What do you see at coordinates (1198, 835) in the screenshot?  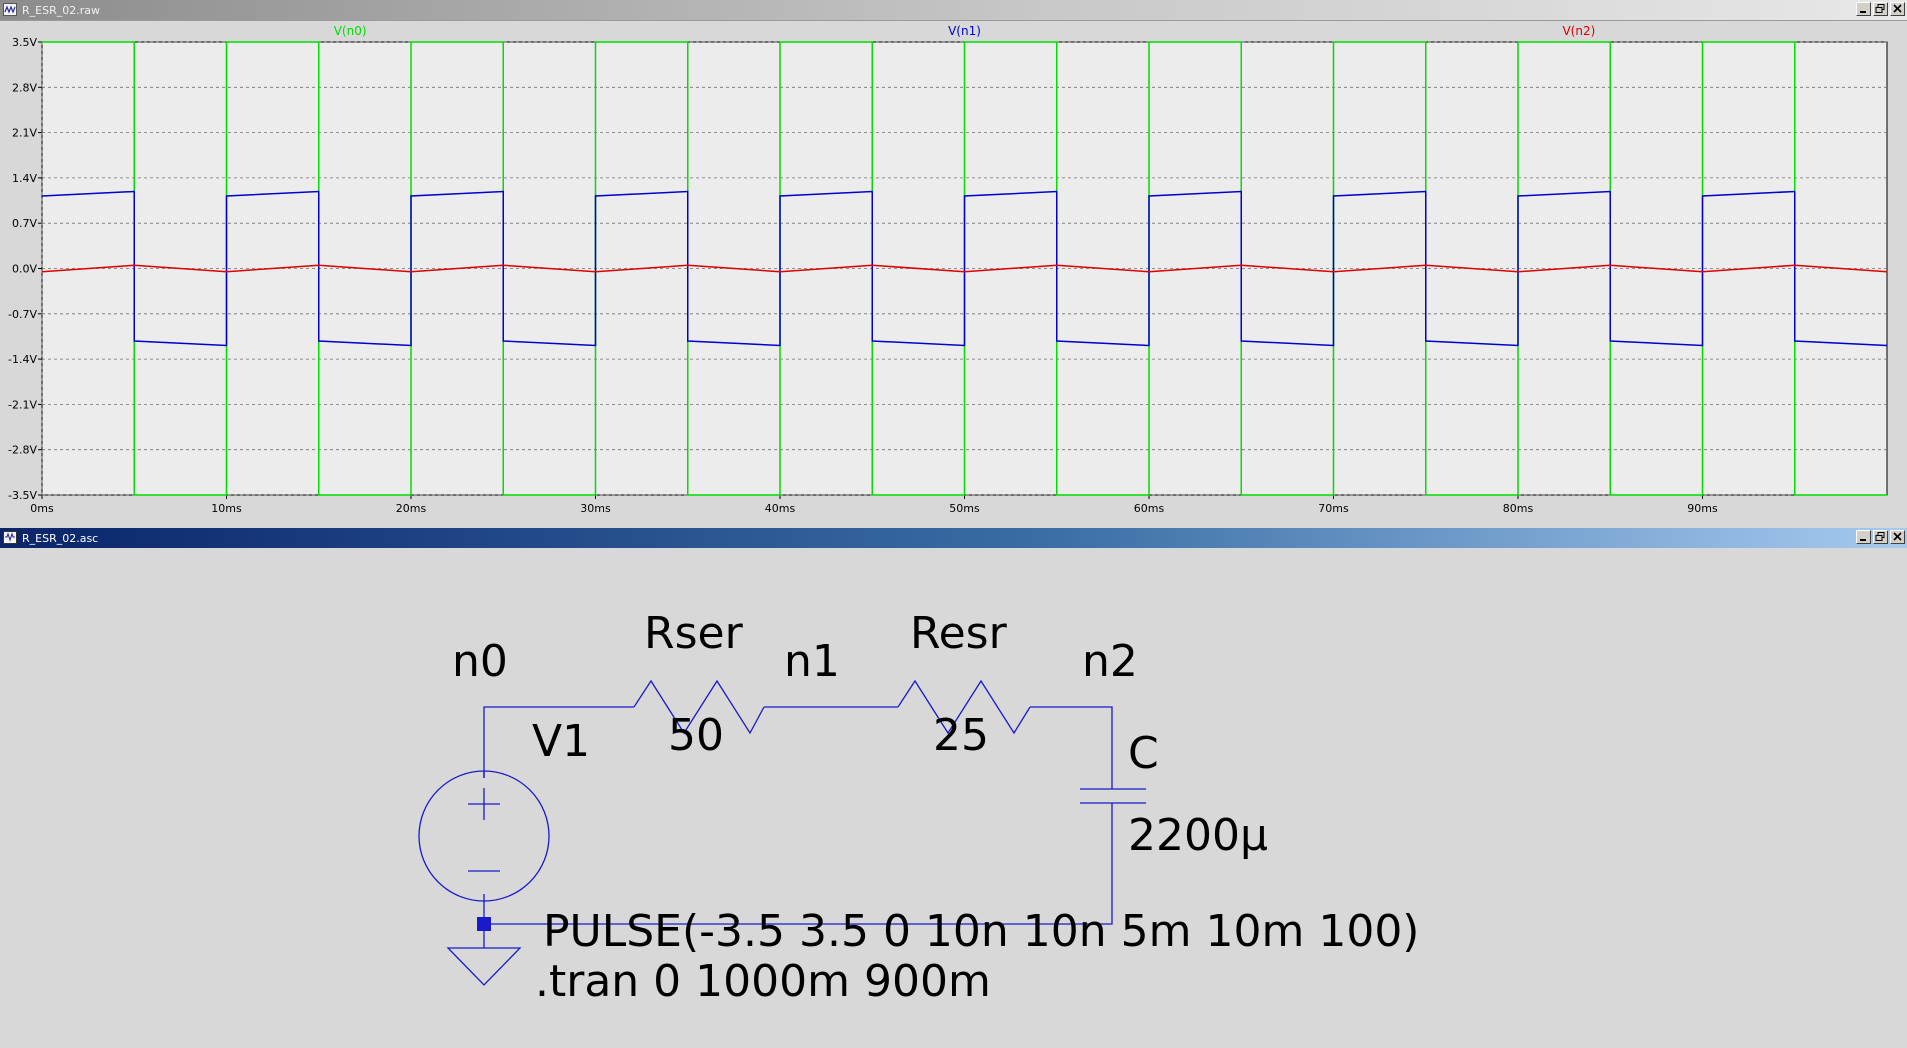 I see `capacitor-value: 2200µ` at bounding box center [1198, 835].